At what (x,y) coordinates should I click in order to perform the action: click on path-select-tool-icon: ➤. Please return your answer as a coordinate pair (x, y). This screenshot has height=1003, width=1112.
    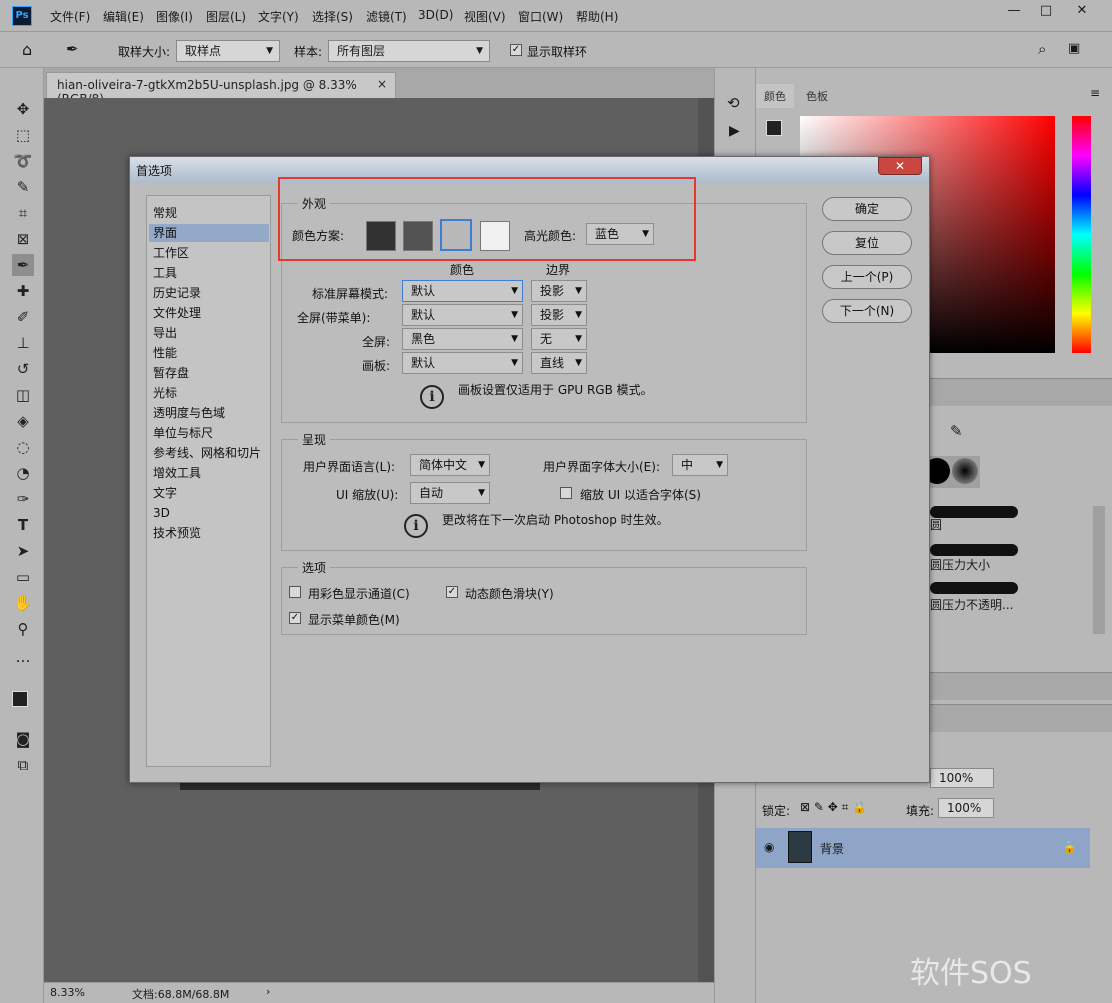
    Looking at the image, I should click on (23, 551).